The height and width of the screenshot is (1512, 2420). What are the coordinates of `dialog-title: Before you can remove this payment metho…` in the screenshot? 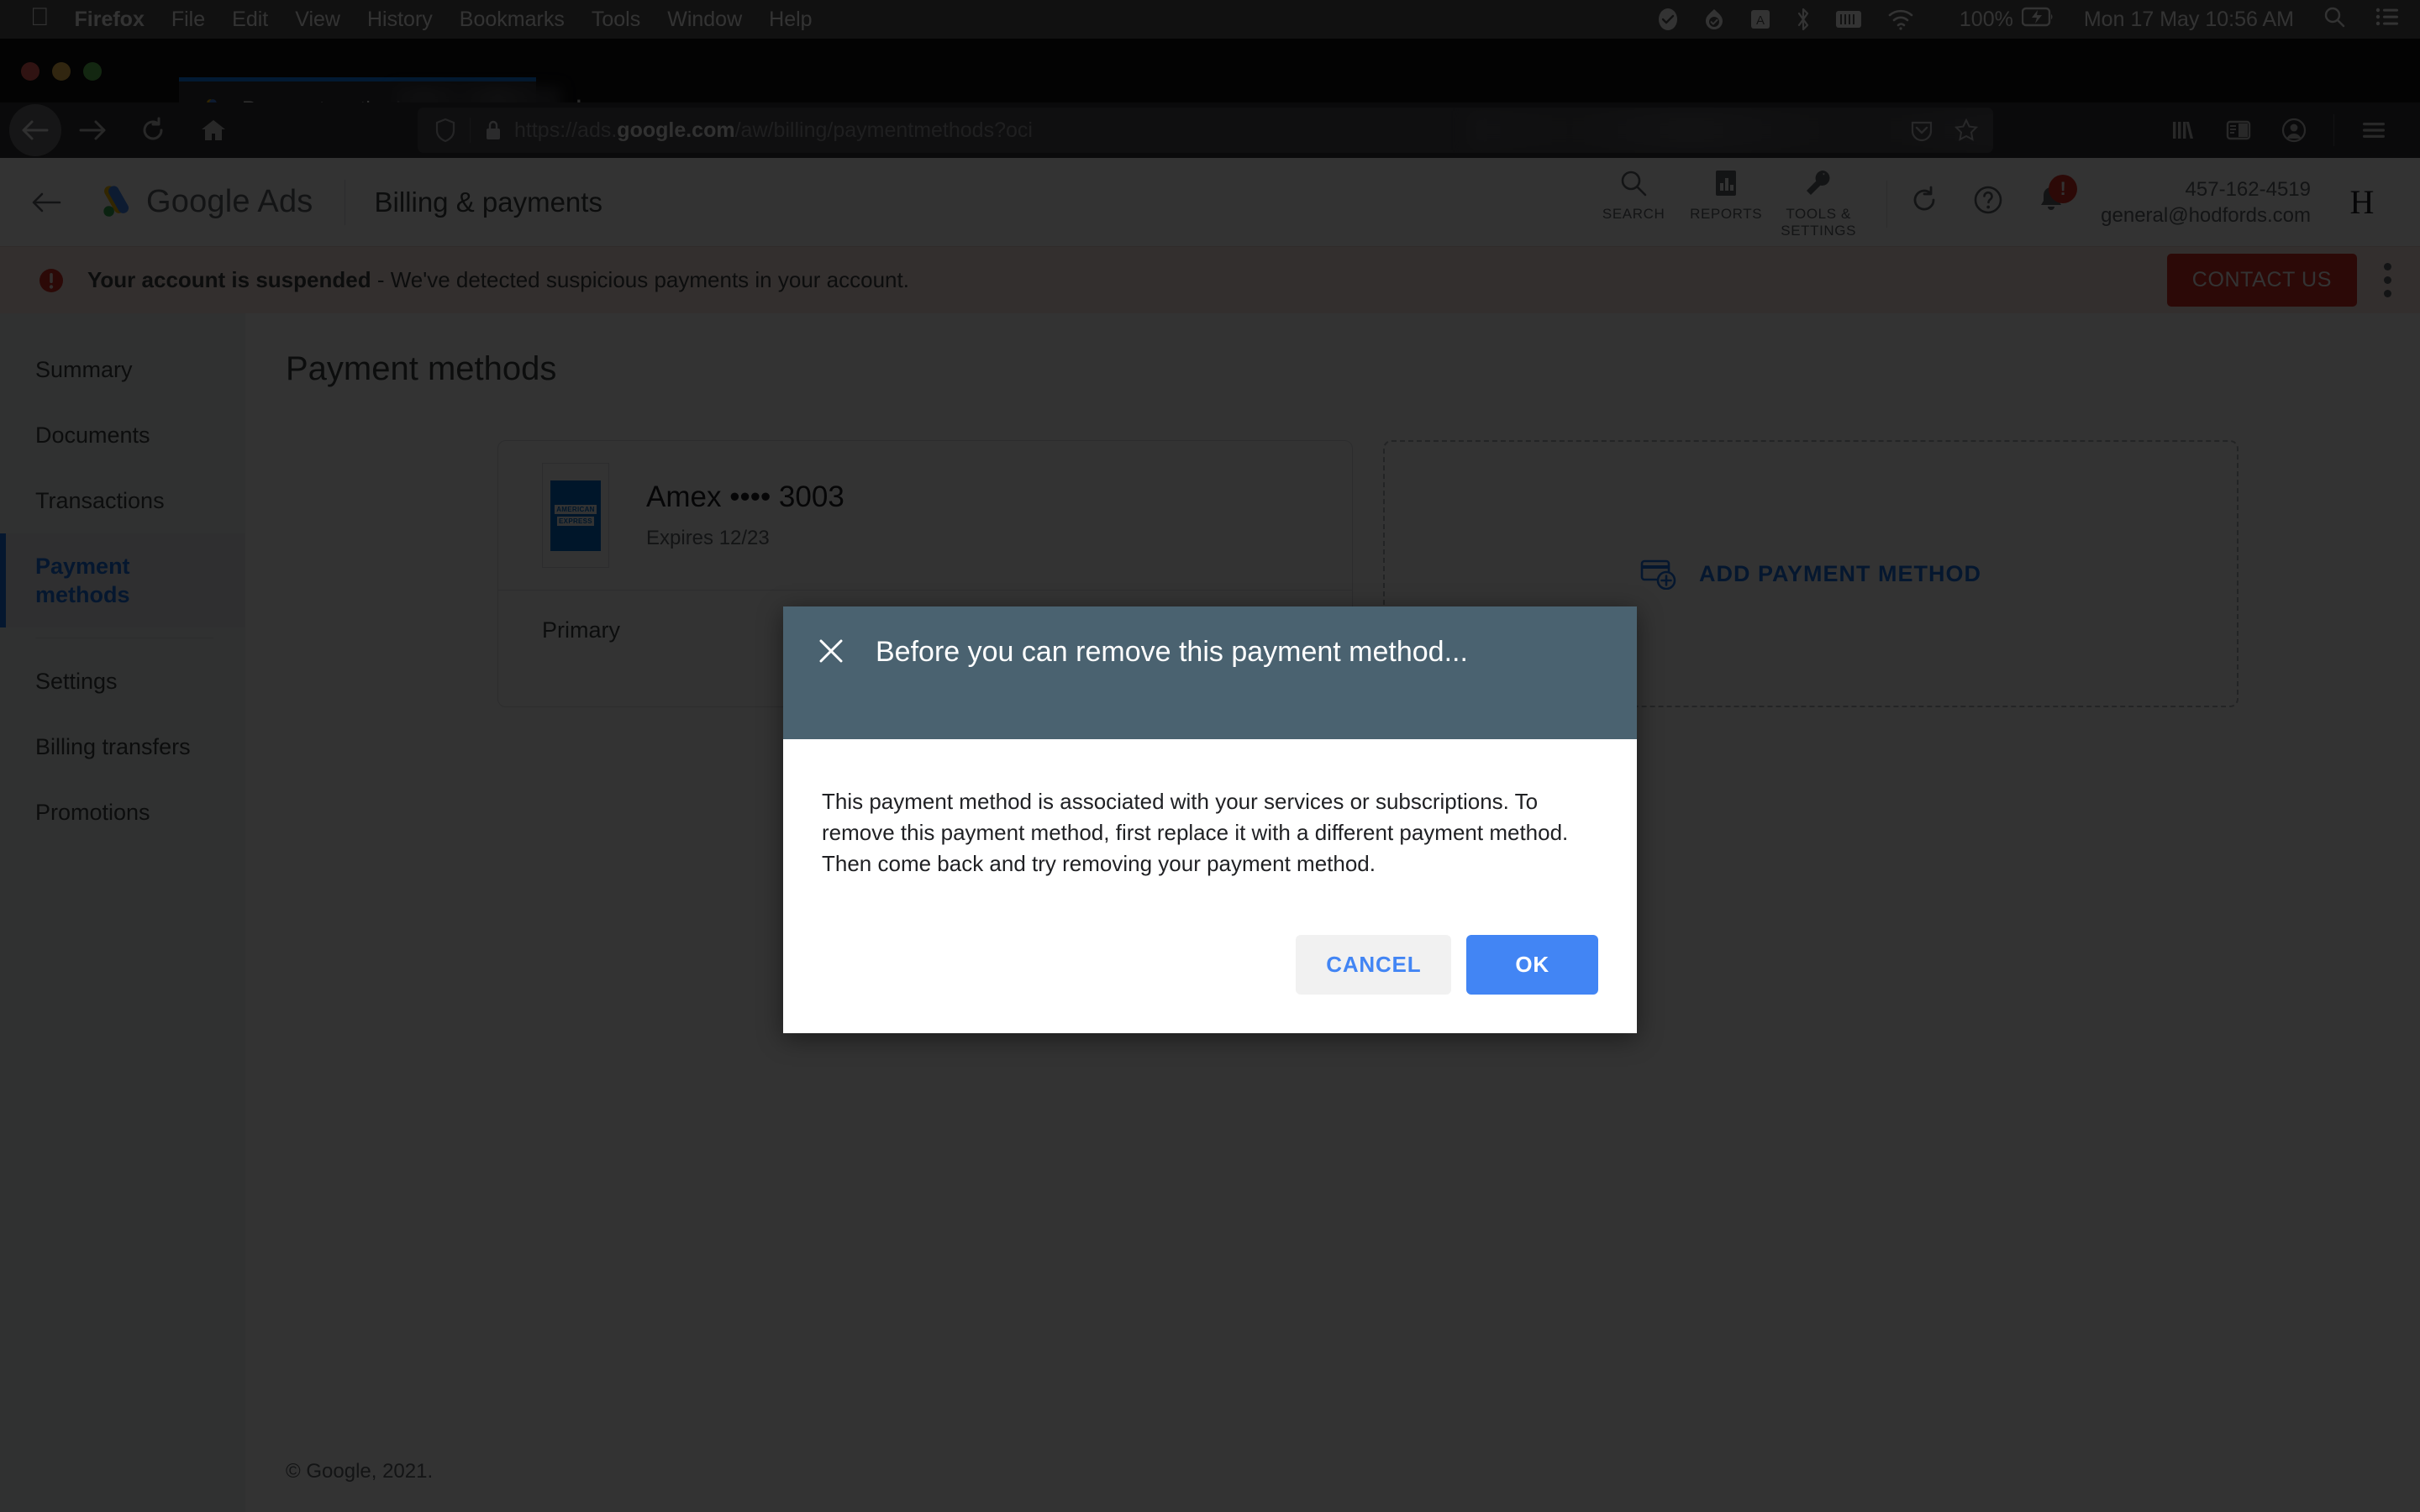 It's located at (1172, 652).